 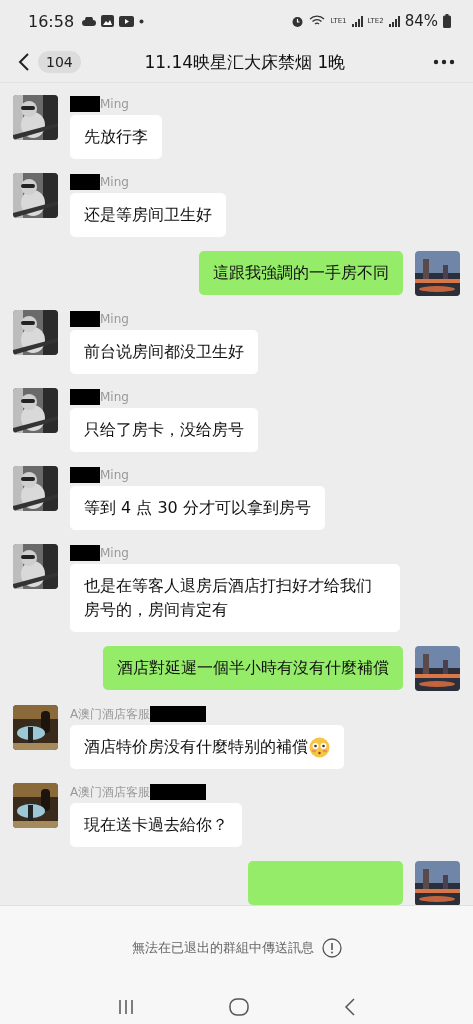 What do you see at coordinates (148, 215) in the screenshot?
I see `message-text: 还是等房间卫生好` at bounding box center [148, 215].